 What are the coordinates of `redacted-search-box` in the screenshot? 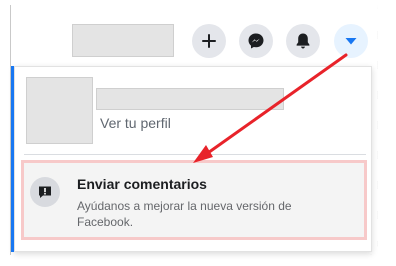 It's located at (123, 40).